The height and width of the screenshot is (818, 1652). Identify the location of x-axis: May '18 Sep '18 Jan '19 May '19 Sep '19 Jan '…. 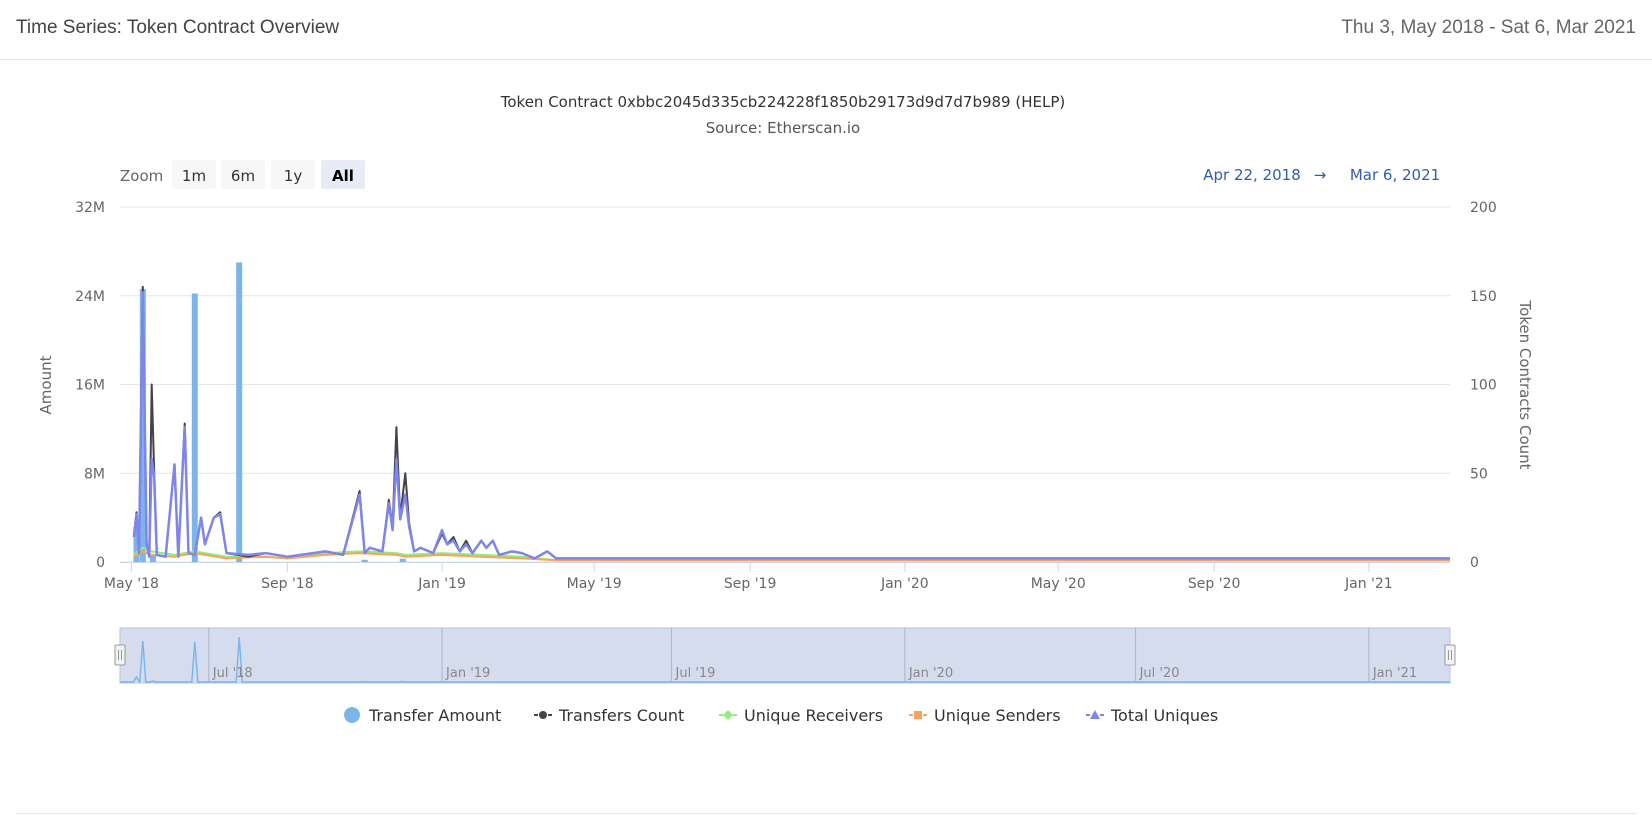
(777, 577).